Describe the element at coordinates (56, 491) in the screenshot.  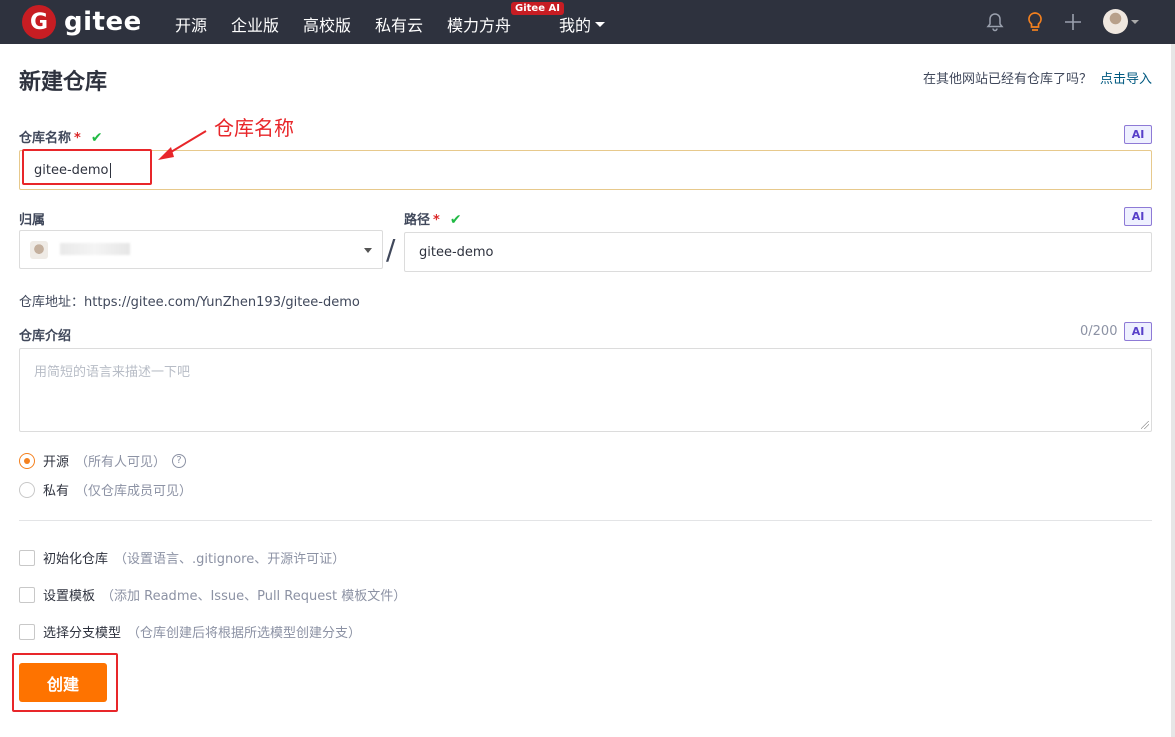
I see `visibility-private-label: 私有` at that location.